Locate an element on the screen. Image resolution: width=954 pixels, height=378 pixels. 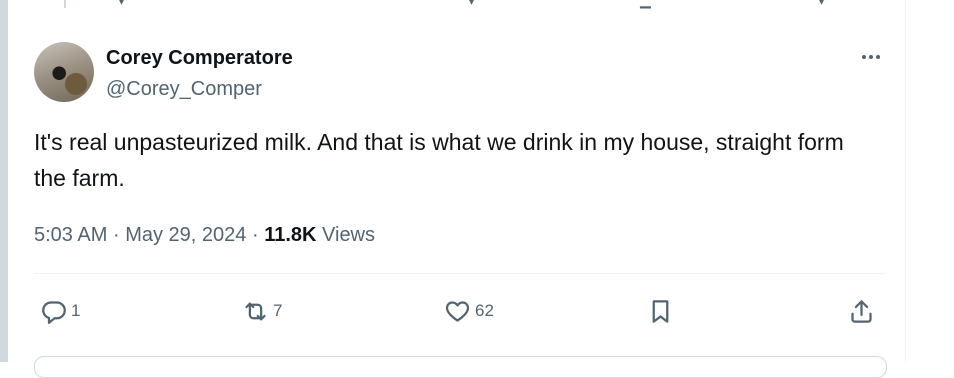
bookmark-icon is located at coordinates (660, 311).